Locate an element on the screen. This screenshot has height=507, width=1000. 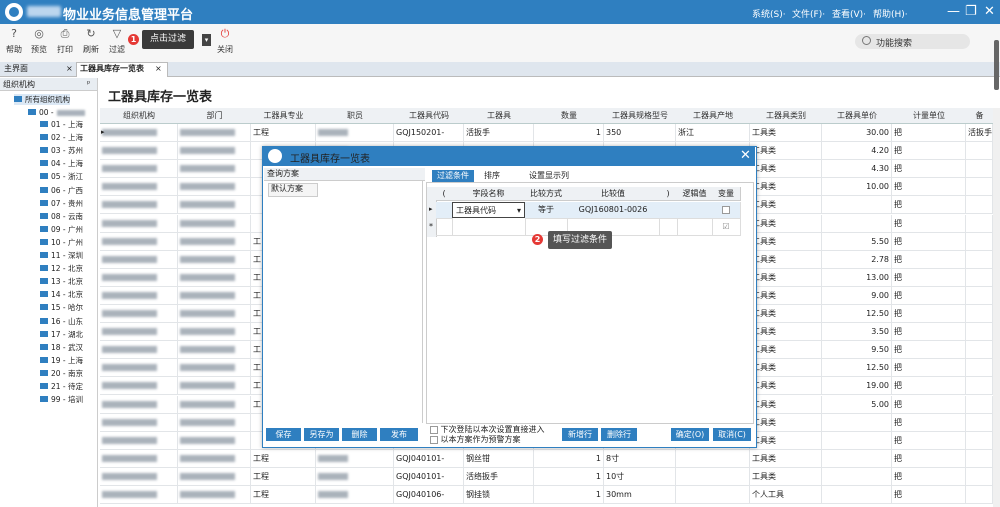
cancel-button: 取消(C) is located at coordinates (732, 434).